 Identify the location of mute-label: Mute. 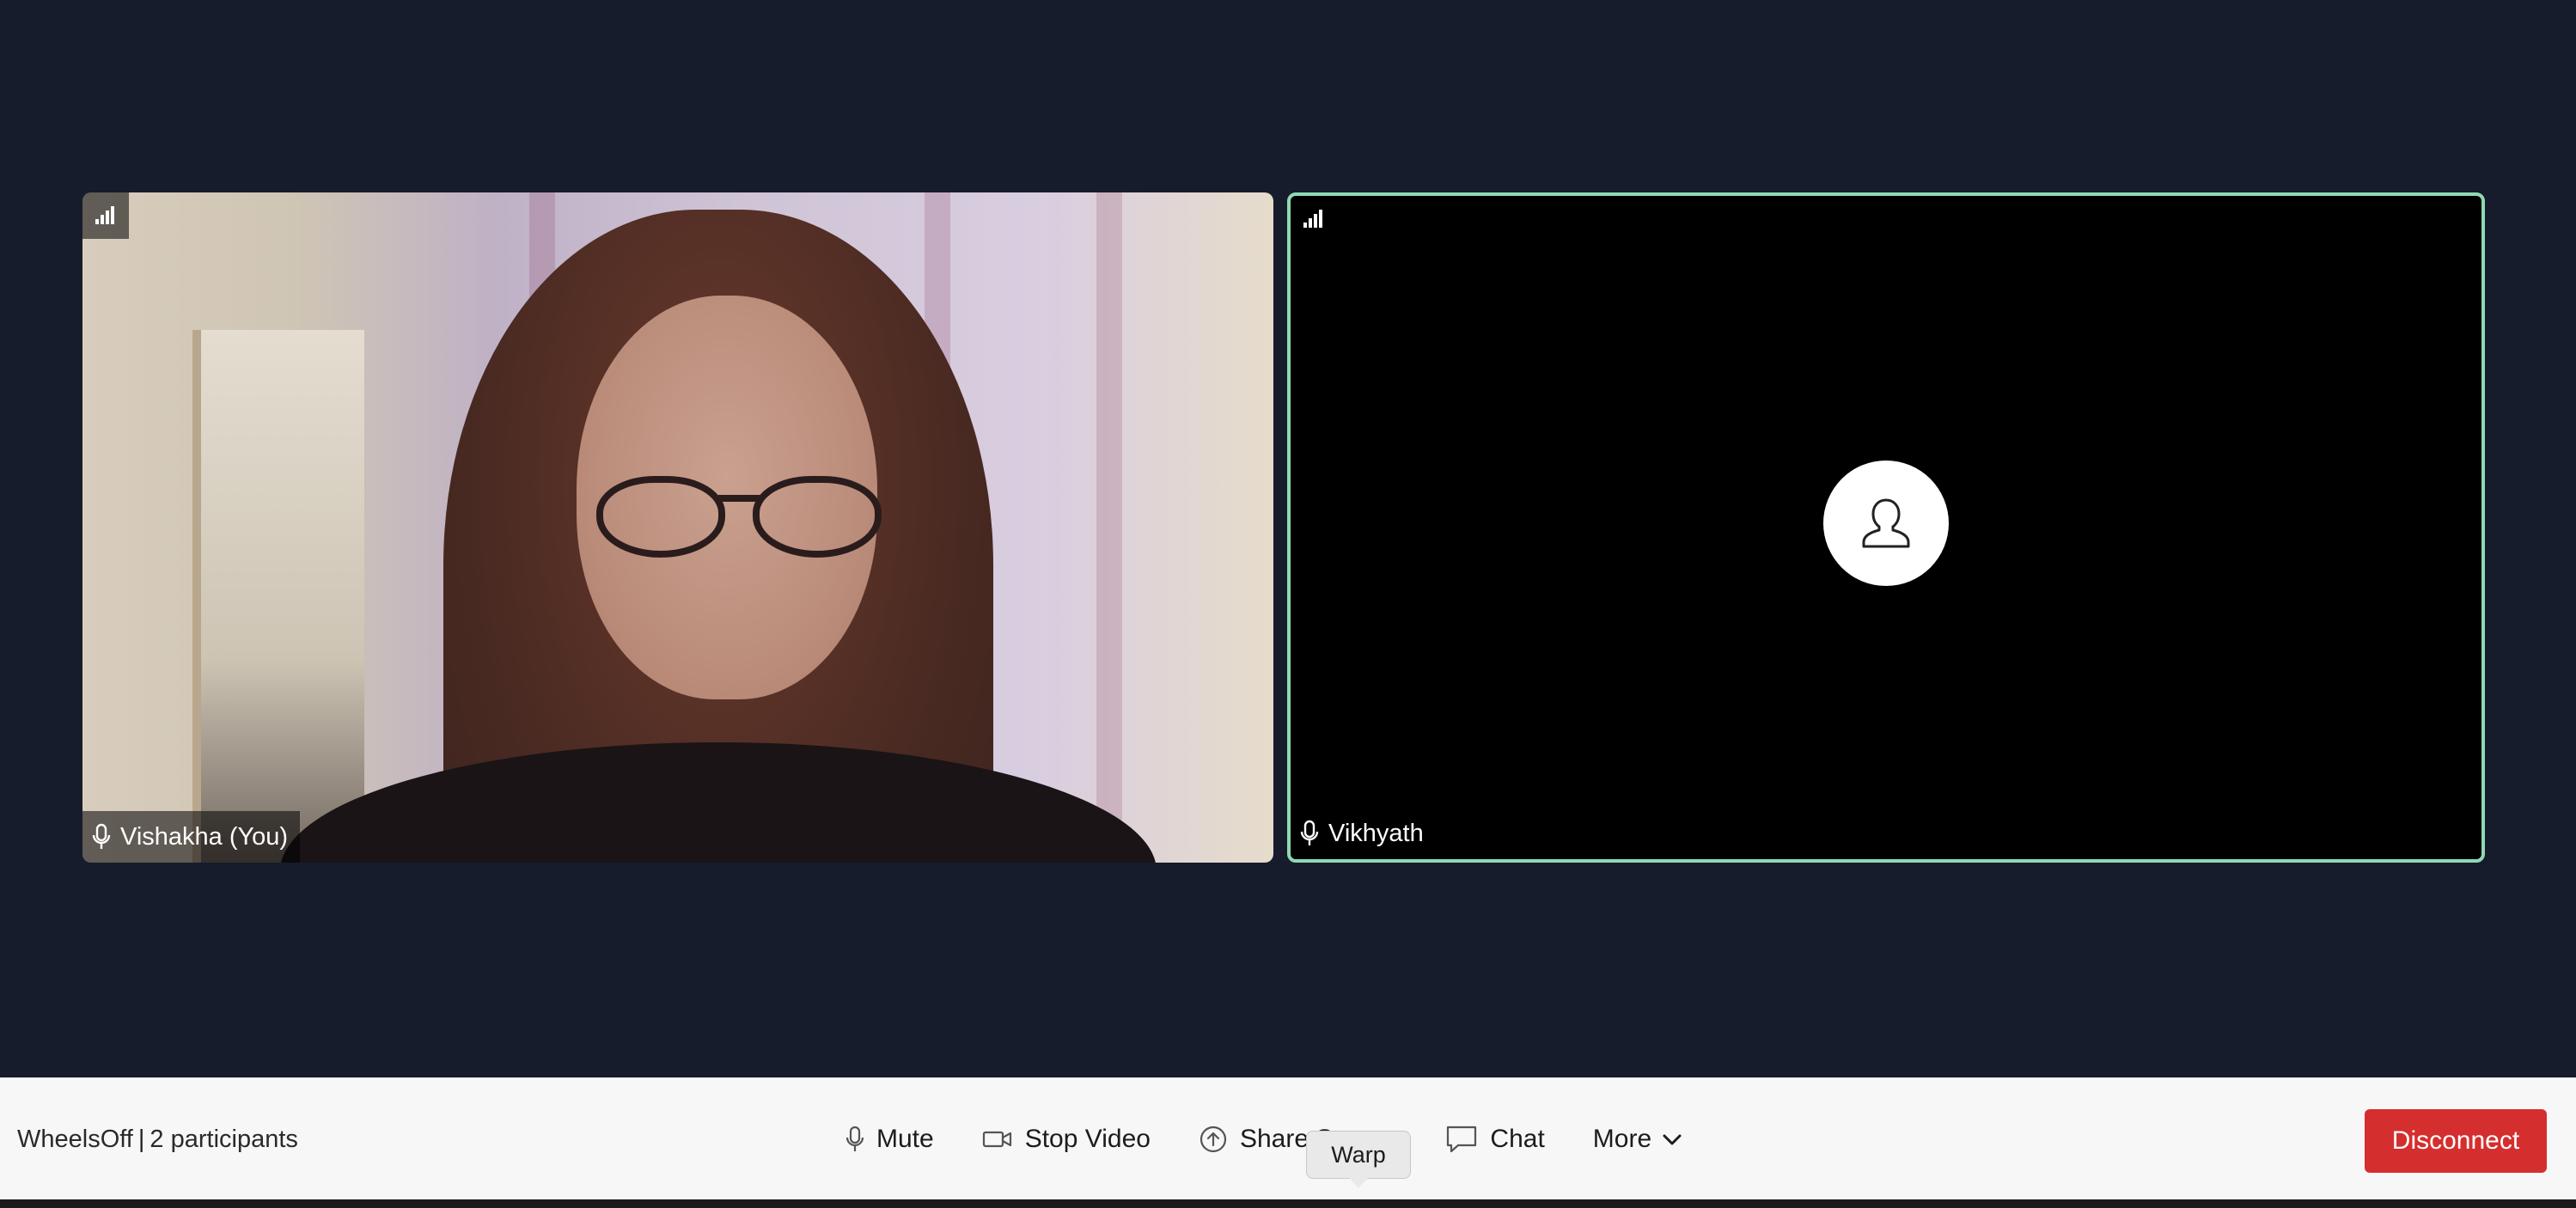
(905, 1139).